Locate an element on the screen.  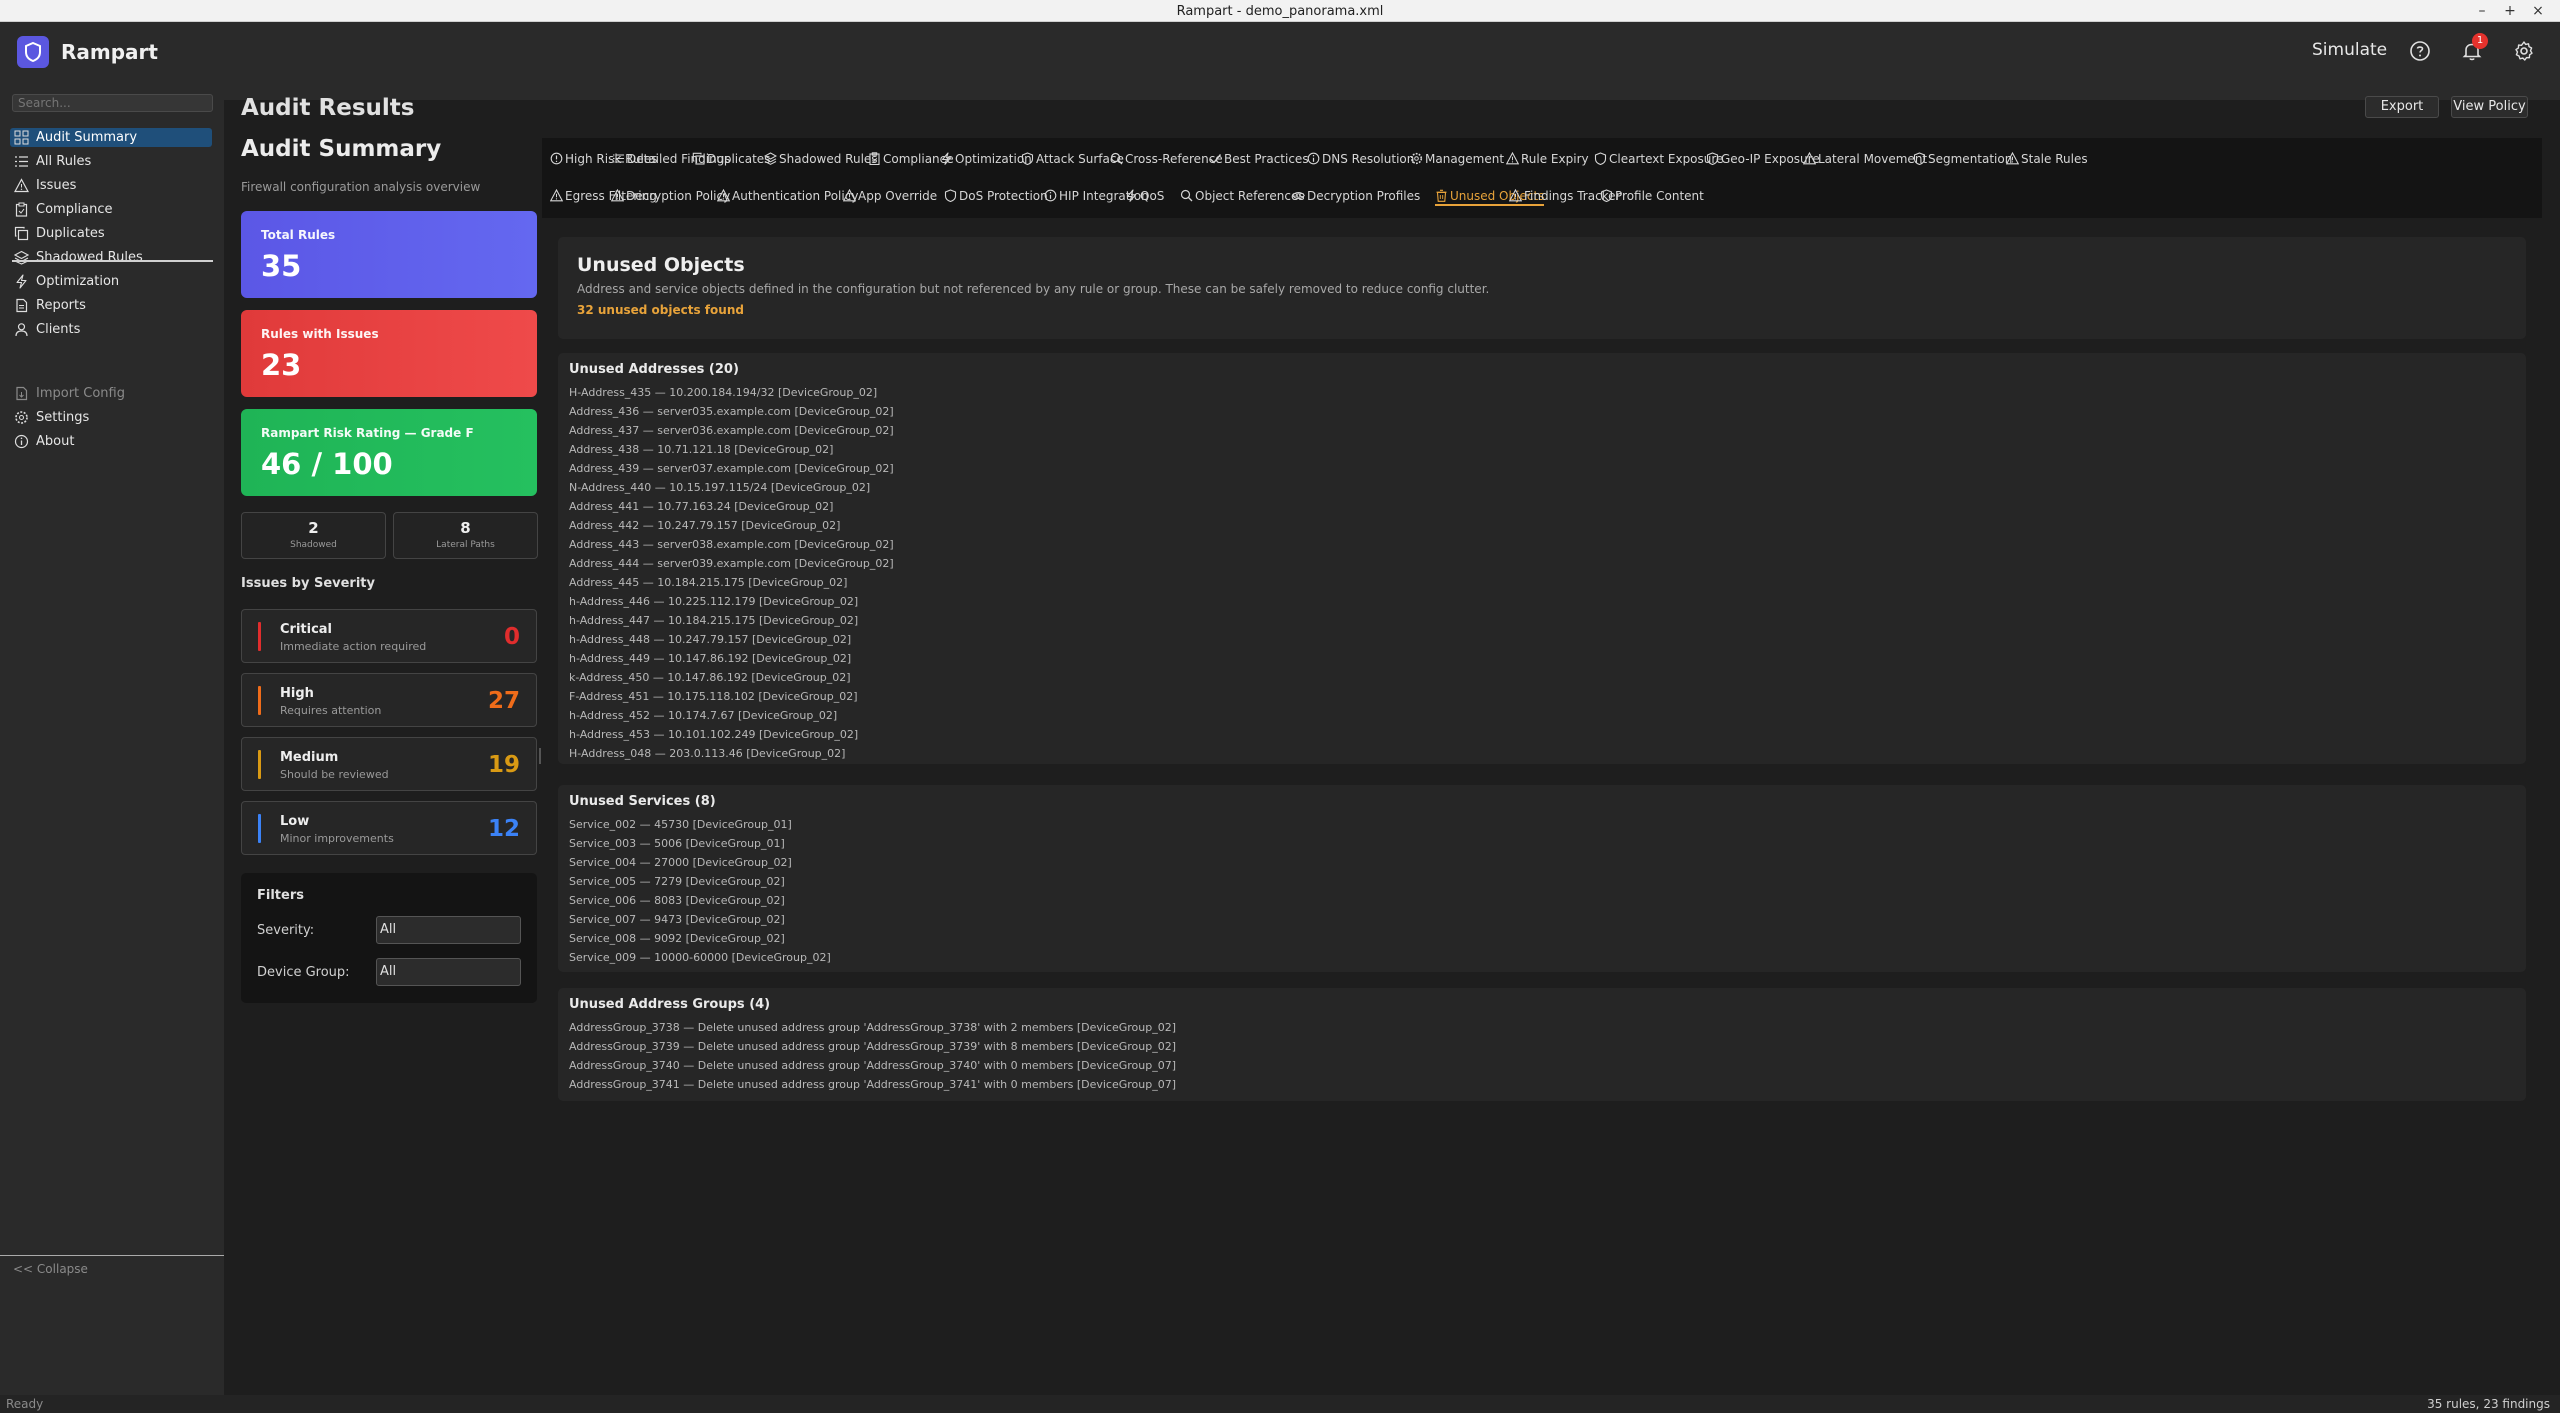
tab-lateral-movement: Lateral Movement is located at coordinates (1865, 159).